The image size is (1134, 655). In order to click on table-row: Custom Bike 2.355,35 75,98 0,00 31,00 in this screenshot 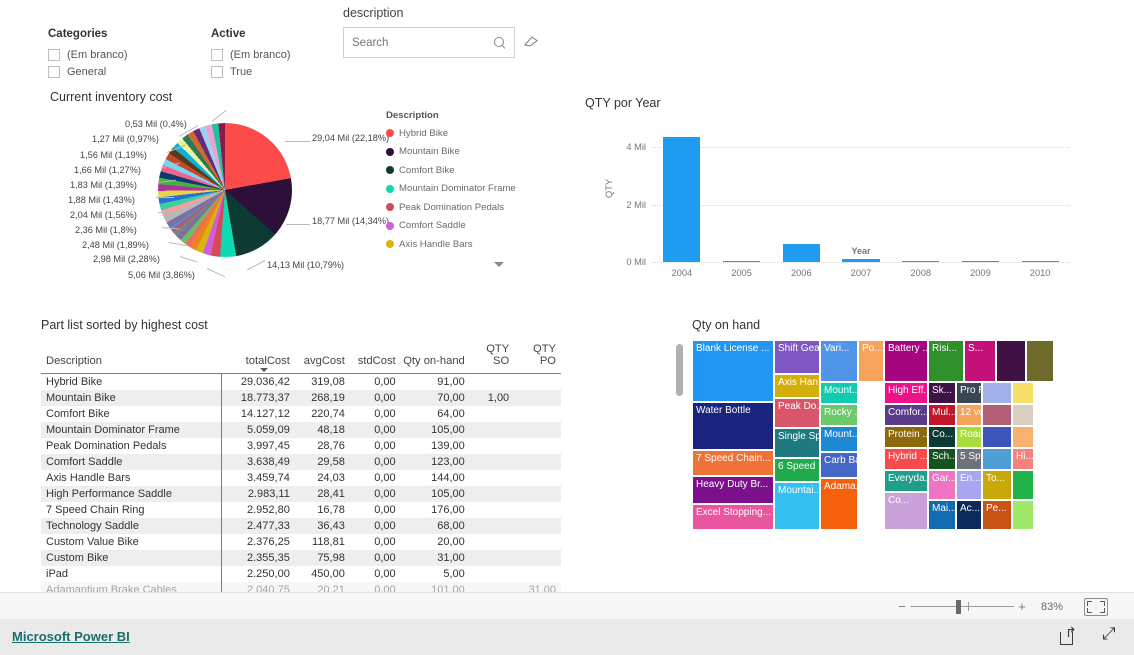, I will do `click(301, 558)`.